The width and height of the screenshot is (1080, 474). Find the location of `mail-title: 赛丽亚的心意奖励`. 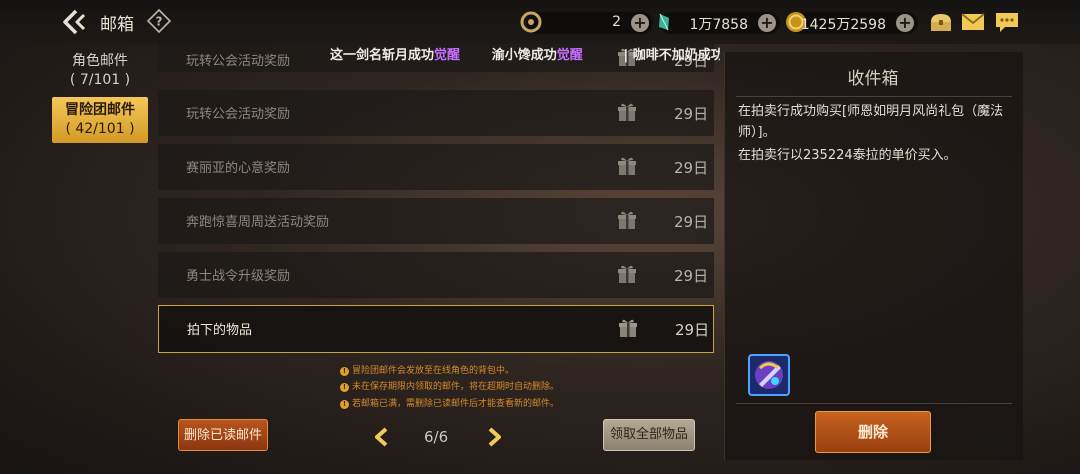

mail-title: 赛丽亚的心意奖励 is located at coordinates (238, 168).